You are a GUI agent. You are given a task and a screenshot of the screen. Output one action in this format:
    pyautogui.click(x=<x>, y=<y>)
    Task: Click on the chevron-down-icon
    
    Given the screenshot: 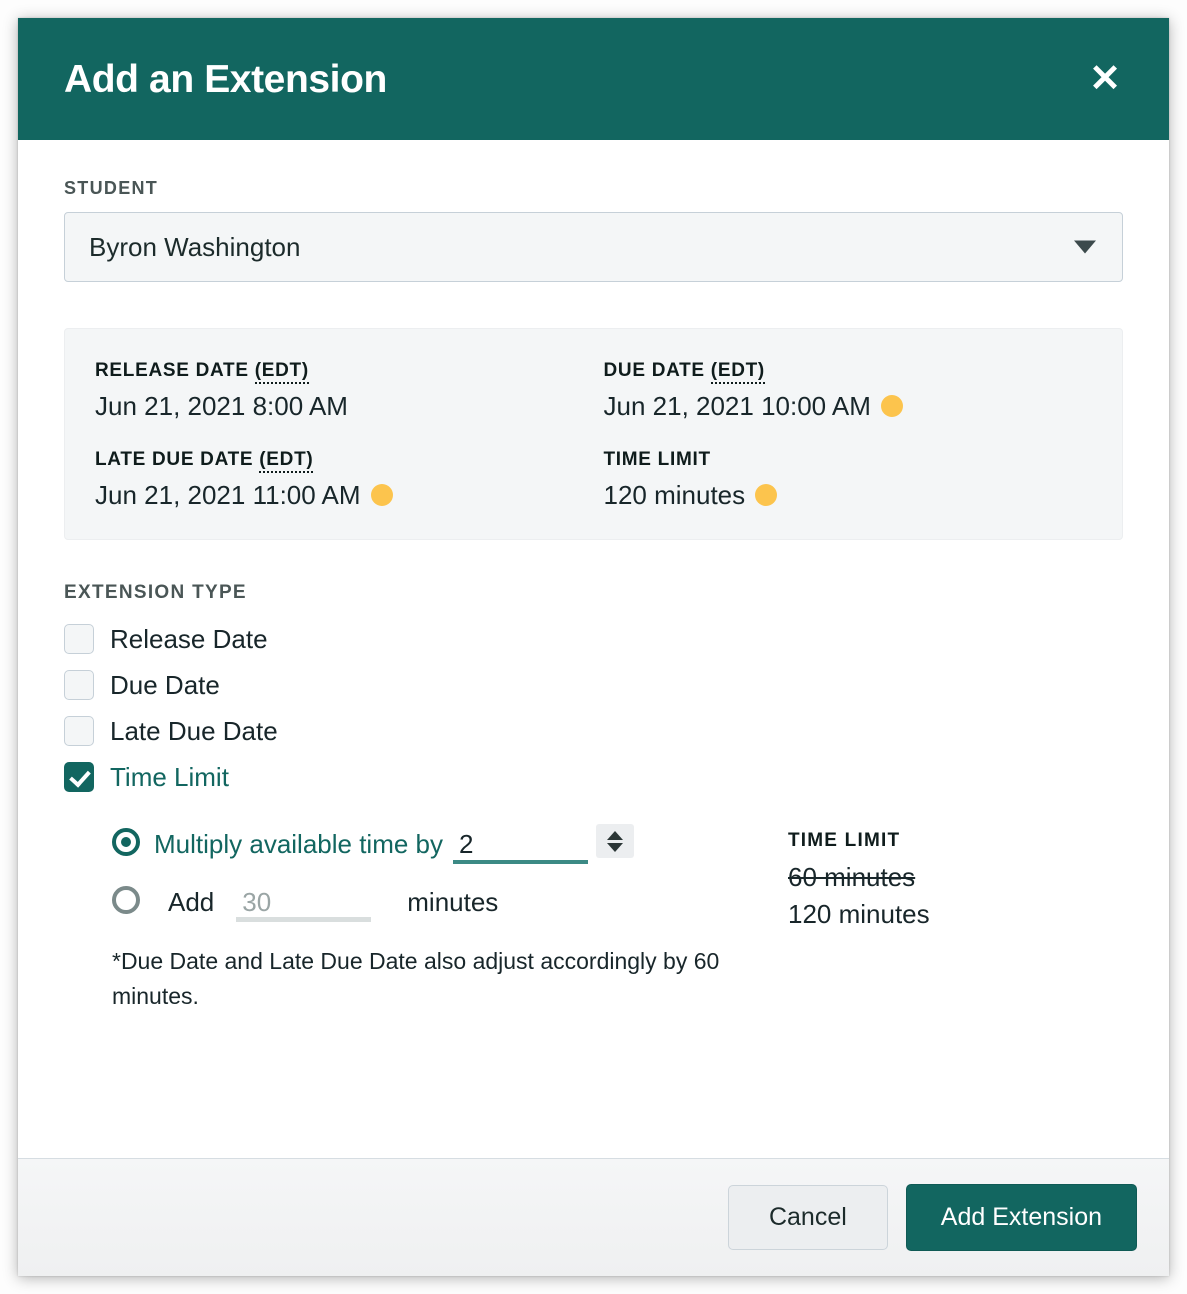 What is the action you would take?
    pyautogui.click(x=1085, y=247)
    